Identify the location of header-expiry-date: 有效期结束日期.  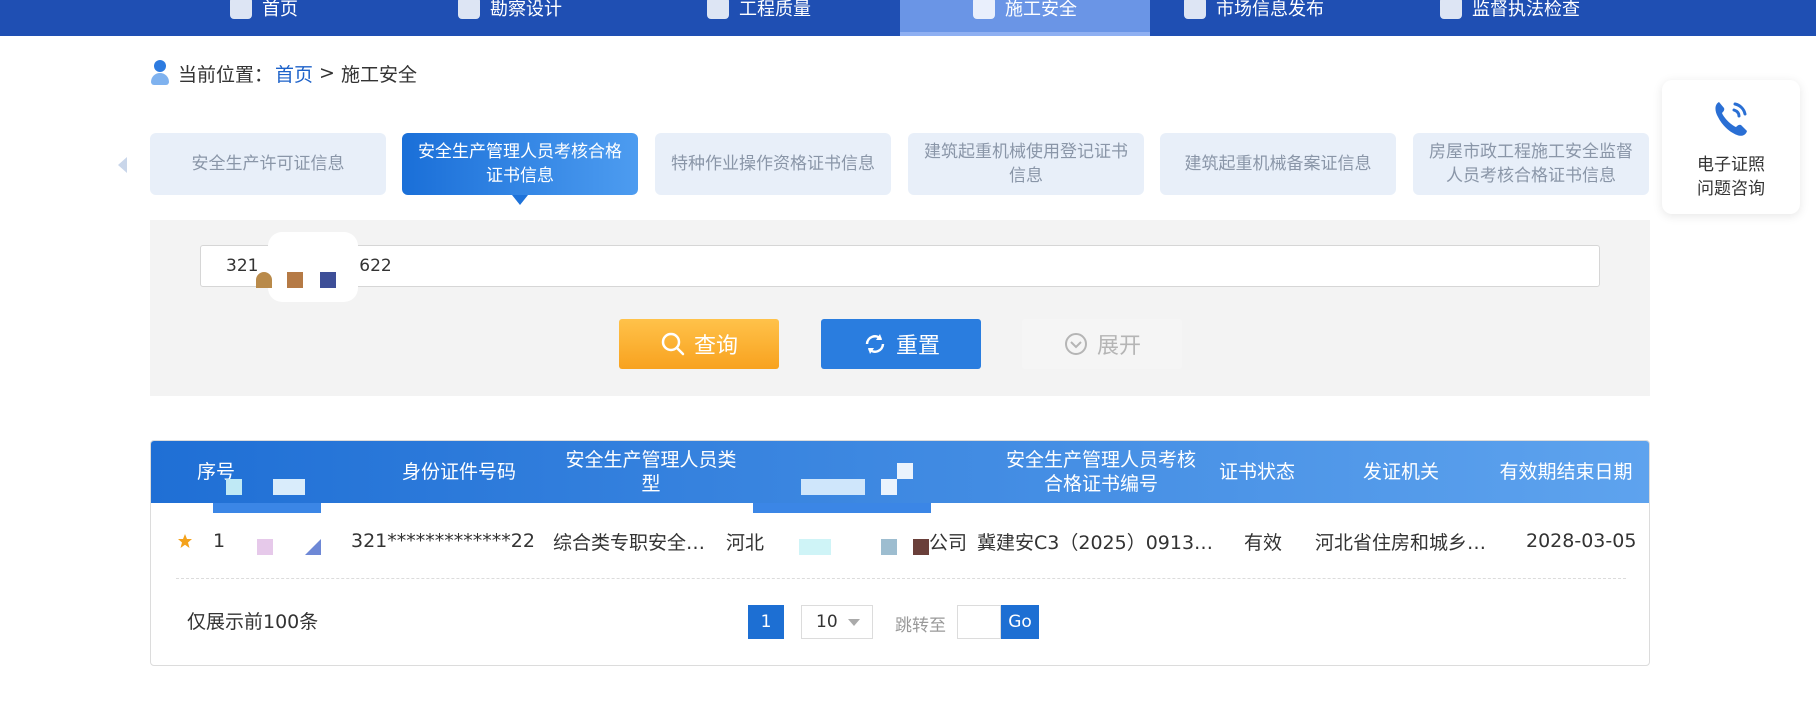
(1566, 472).